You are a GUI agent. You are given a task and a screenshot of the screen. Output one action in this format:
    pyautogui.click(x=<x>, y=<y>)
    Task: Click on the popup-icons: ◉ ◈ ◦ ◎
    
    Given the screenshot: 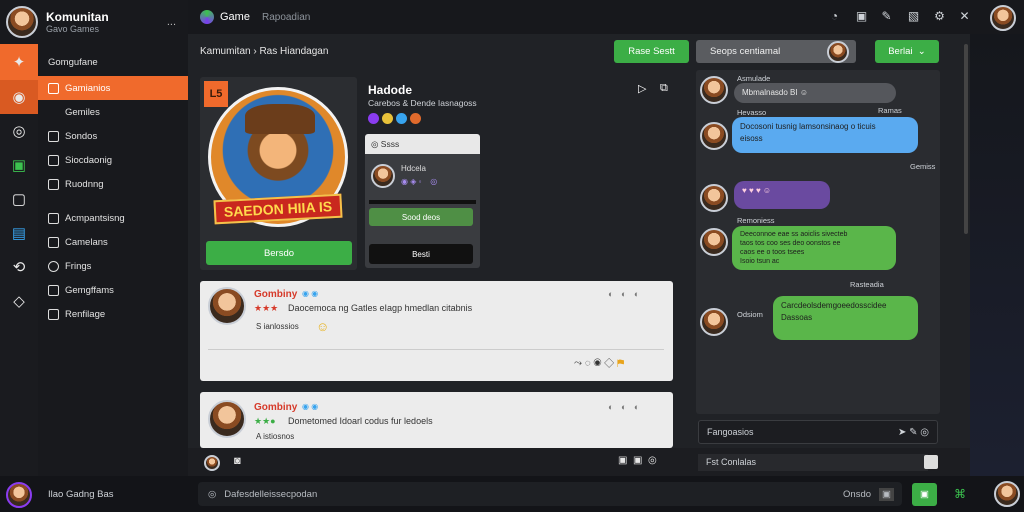 What is the action you would take?
    pyautogui.click(x=419, y=181)
    